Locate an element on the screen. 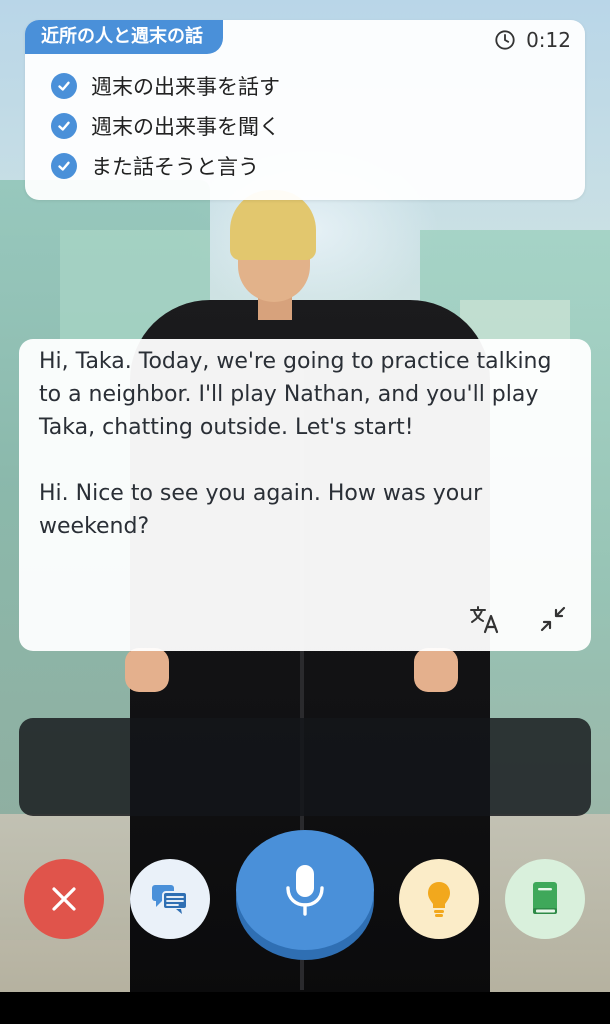 Image resolution: width=610 pixels, height=1024 pixels. vocabulary-book-button is located at coordinates (545, 899).